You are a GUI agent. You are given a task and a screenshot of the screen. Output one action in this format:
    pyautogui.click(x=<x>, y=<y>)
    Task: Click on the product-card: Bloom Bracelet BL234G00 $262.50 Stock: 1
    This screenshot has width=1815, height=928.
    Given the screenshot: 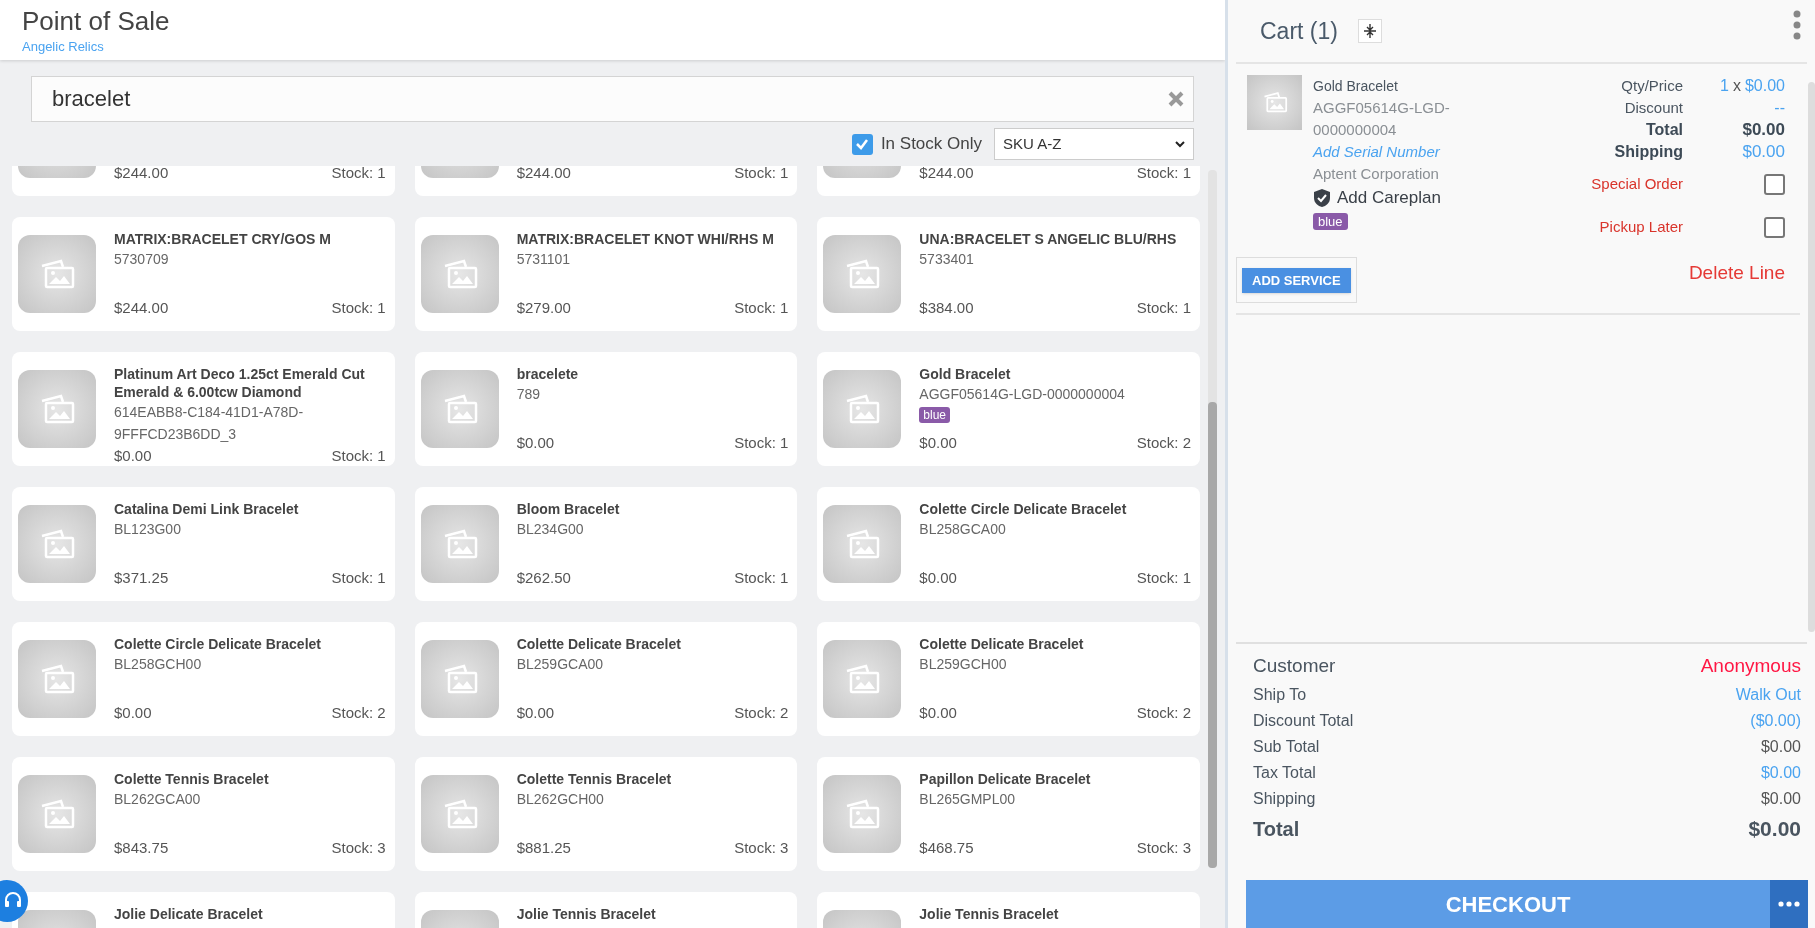 What is the action you would take?
    pyautogui.click(x=606, y=544)
    